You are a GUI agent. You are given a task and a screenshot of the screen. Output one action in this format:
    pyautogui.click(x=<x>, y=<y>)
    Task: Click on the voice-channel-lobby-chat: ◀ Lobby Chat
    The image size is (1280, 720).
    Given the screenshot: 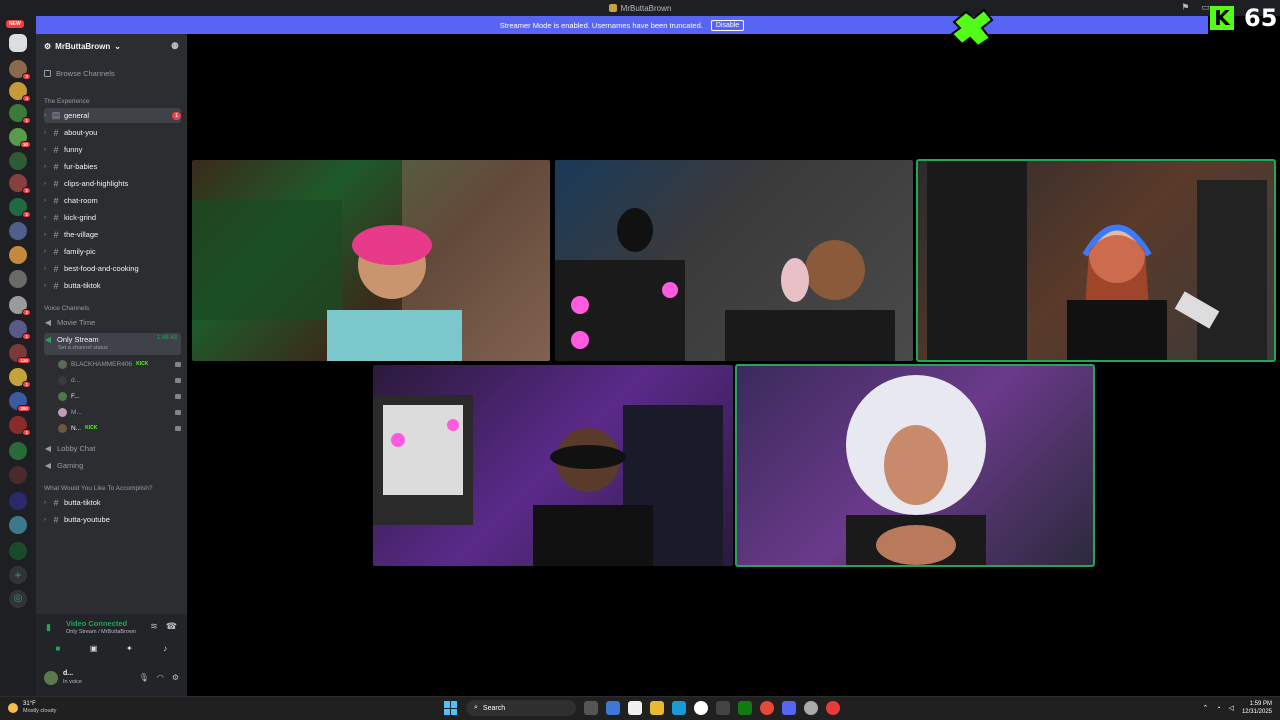 What is the action you would take?
    pyautogui.click(x=112, y=448)
    